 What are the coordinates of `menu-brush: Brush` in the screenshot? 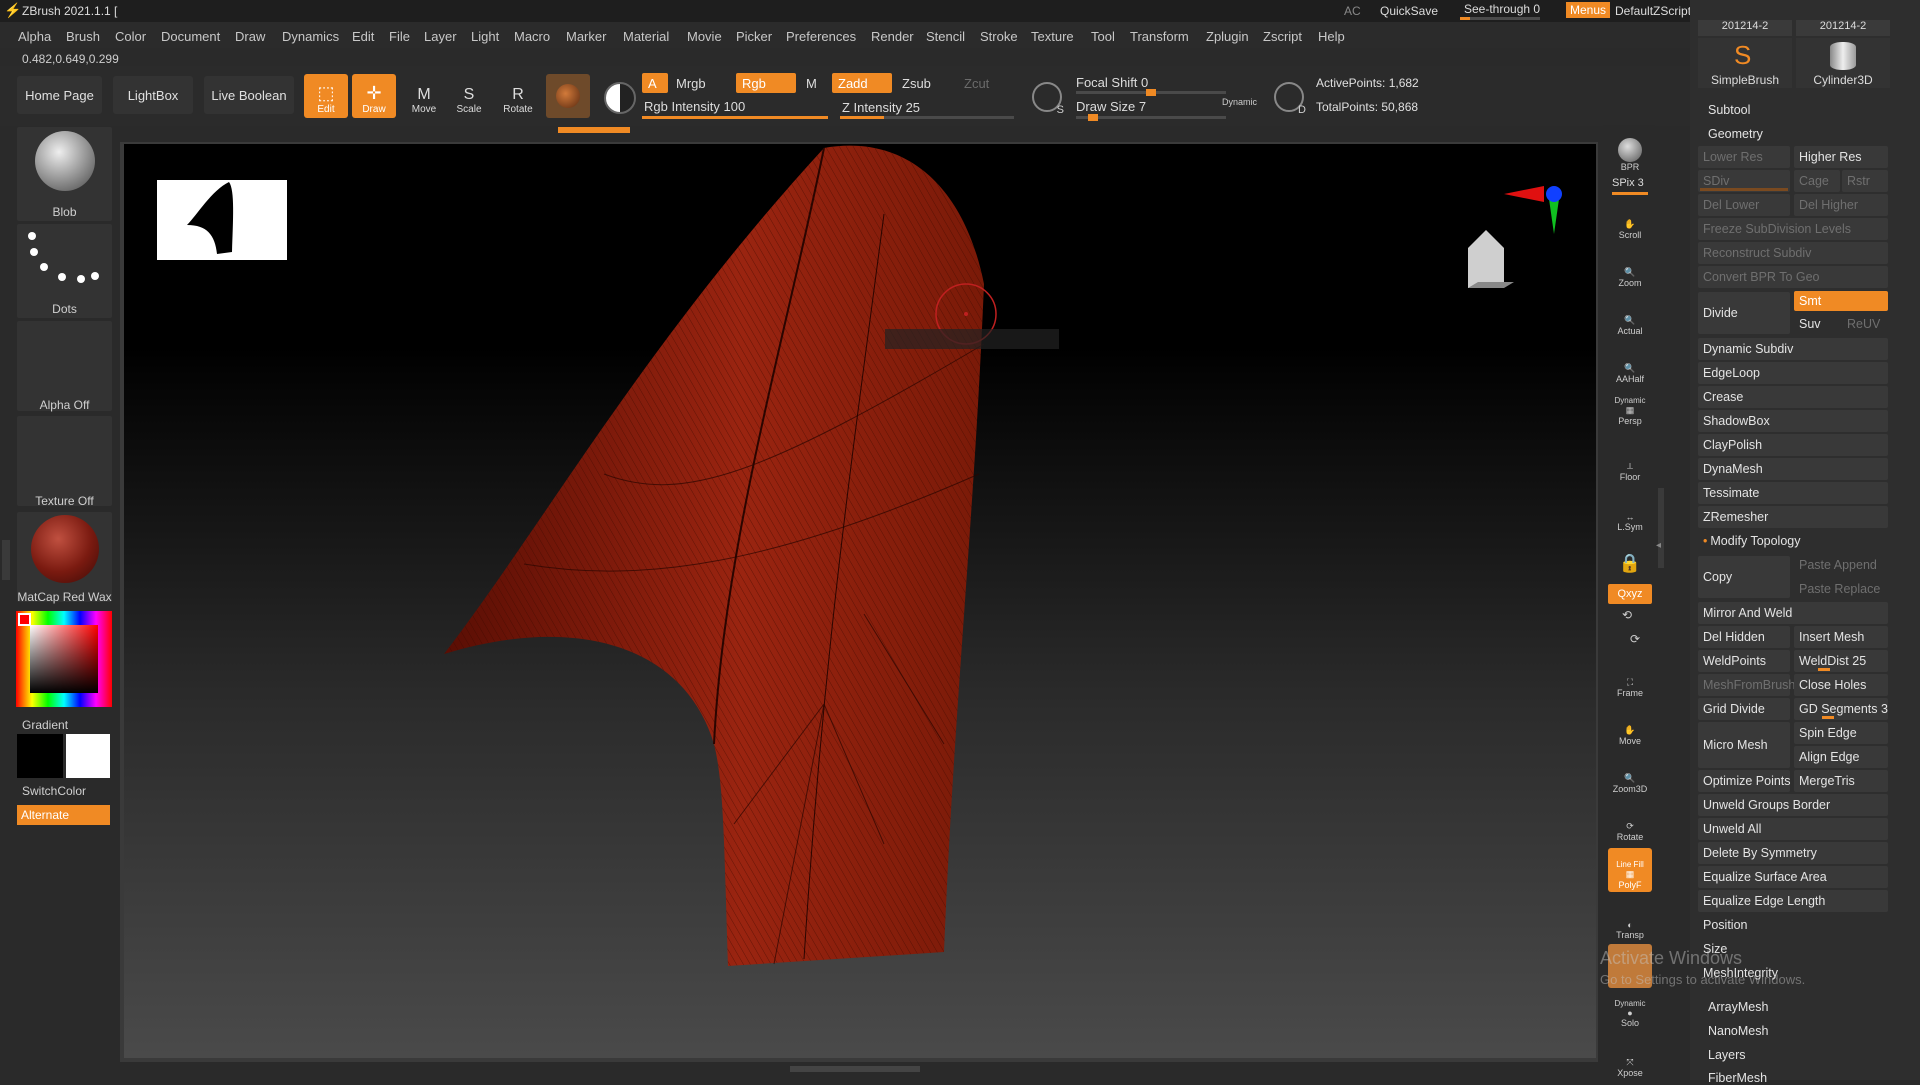 It's located at (83, 36).